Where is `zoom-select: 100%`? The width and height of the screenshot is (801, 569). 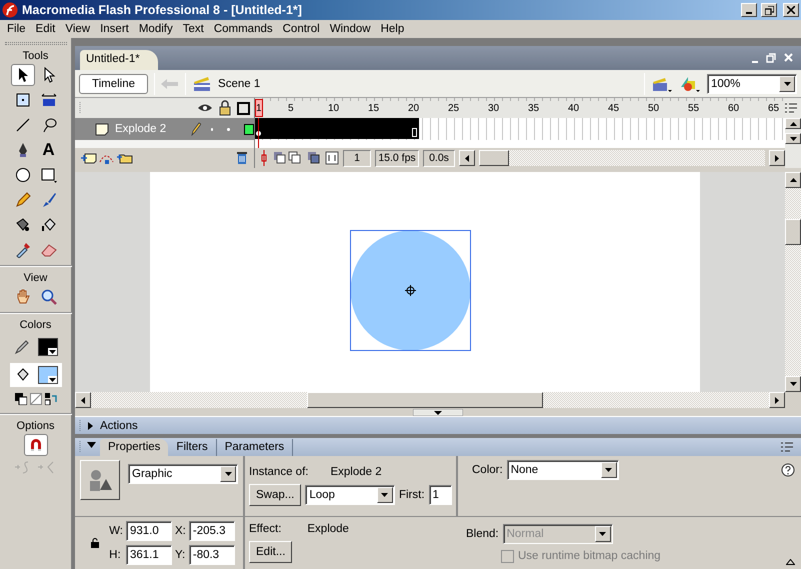 zoom-select: 100% is located at coordinates (752, 84).